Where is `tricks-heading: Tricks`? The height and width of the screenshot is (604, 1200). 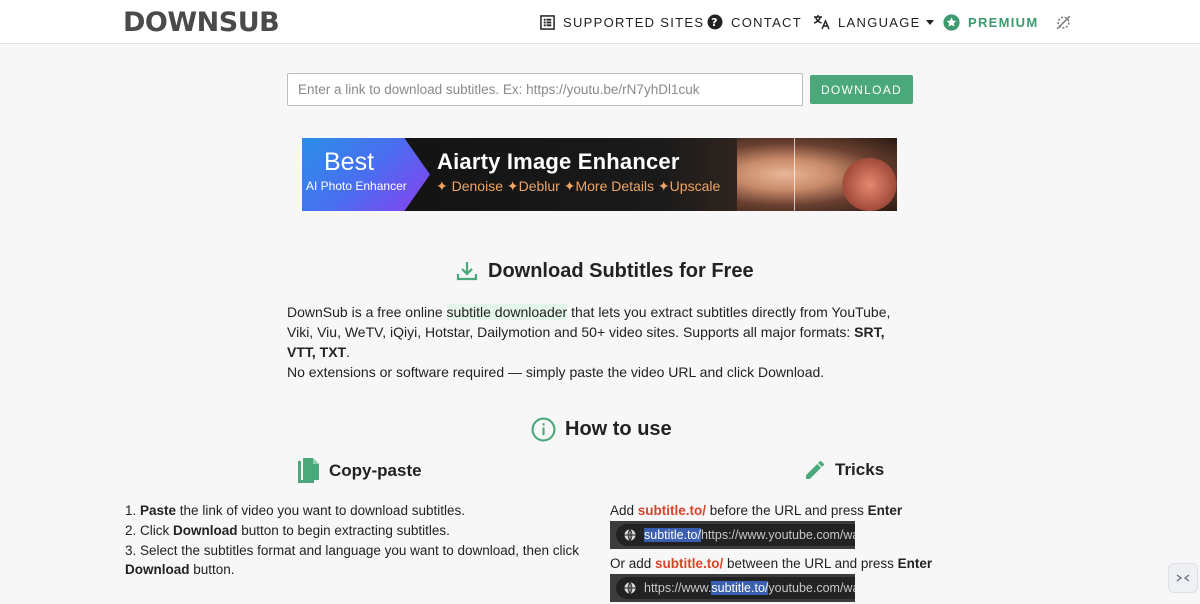
tricks-heading: Tricks is located at coordinates (843, 470).